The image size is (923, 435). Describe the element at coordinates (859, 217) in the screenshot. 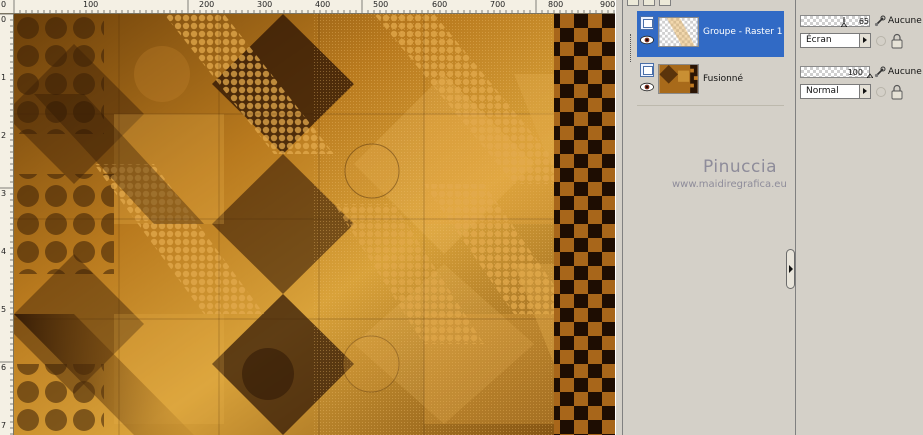

I see `layer-properties-panel: 65 Aucune Écran 100 Aucune Normal` at that location.